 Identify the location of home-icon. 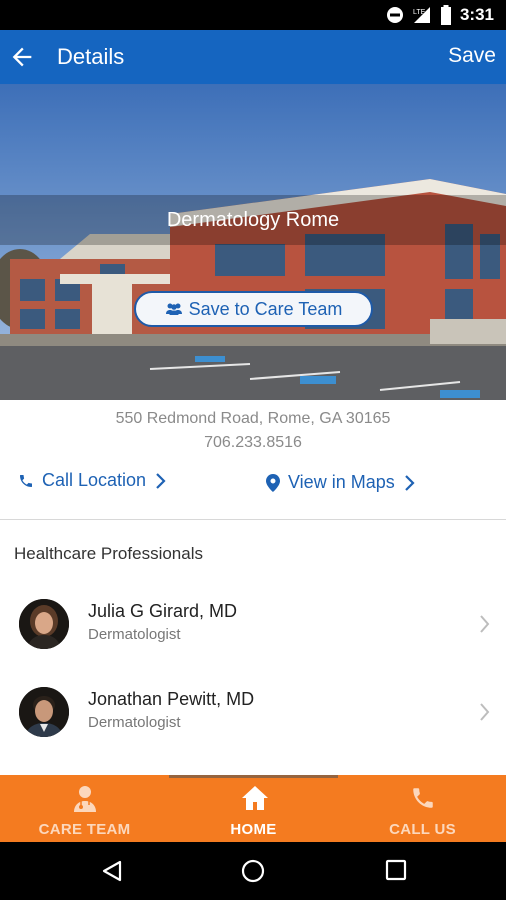
(255, 798).